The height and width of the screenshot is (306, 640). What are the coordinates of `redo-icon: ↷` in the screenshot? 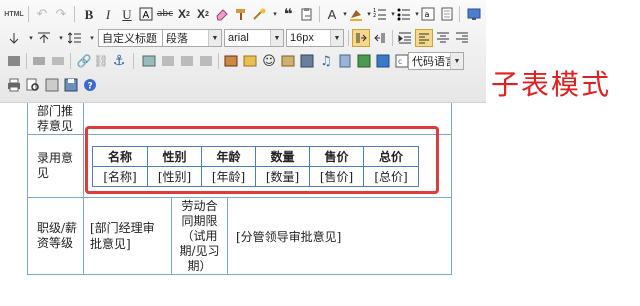 It's located at (61, 14).